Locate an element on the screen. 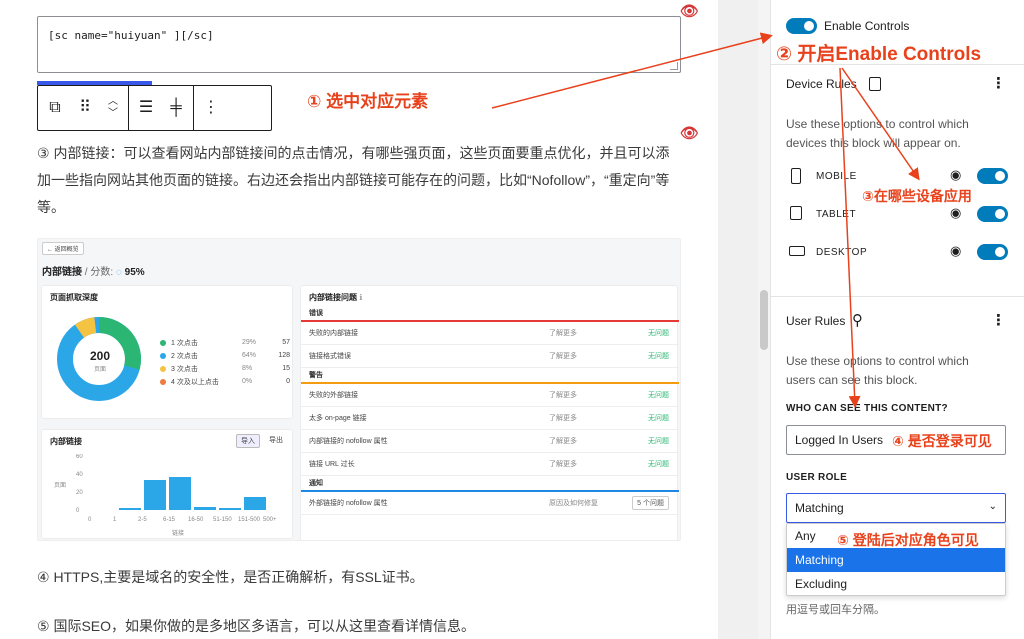 The width and height of the screenshot is (1024, 639). annotation-3: ③在哪些设备应用 is located at coordinates (917, 196).